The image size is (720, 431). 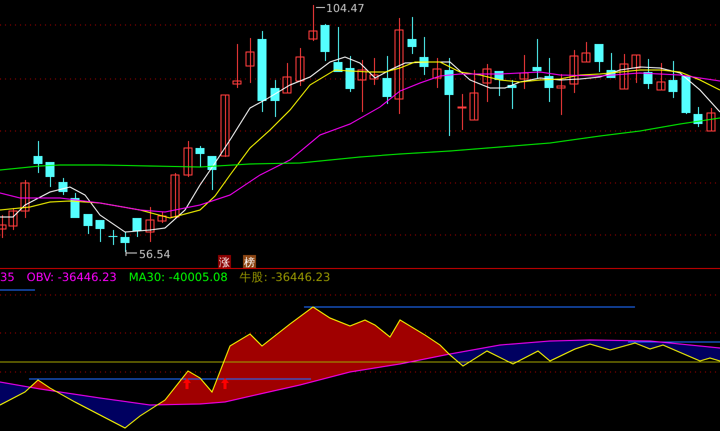 I want to click on low-marker-arrow-icon, so click(x=132, y=253).